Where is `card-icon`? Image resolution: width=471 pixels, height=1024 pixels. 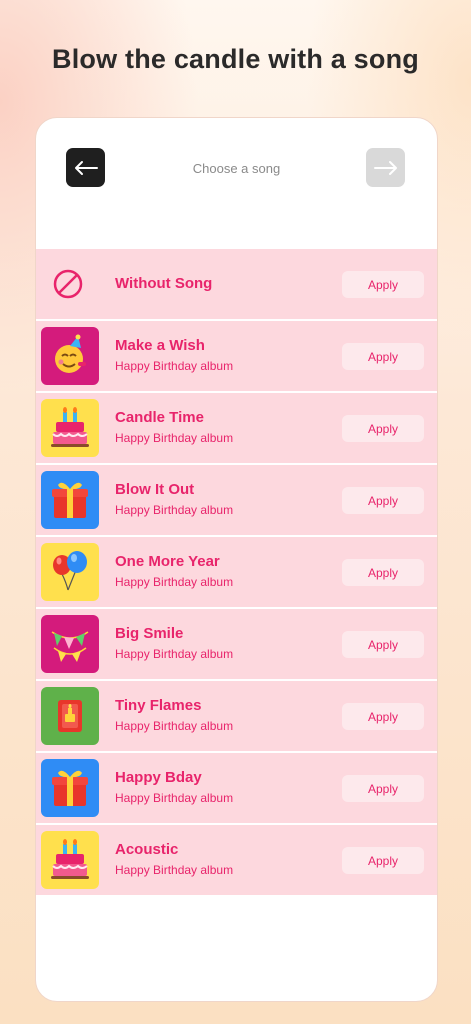 card-icon is located at coordinates (70, 716).